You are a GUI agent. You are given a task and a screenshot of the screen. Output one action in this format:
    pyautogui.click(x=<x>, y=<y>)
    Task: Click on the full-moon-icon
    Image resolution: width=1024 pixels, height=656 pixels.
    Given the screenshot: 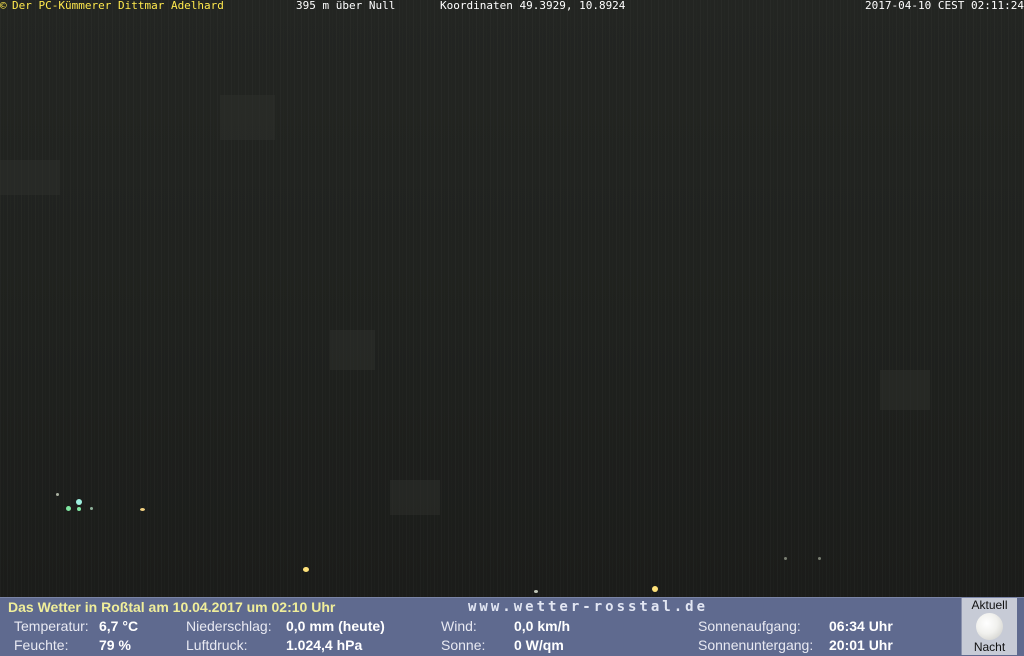 What is the action you would take?
    pyautogui.click(x=989, y=626)
    